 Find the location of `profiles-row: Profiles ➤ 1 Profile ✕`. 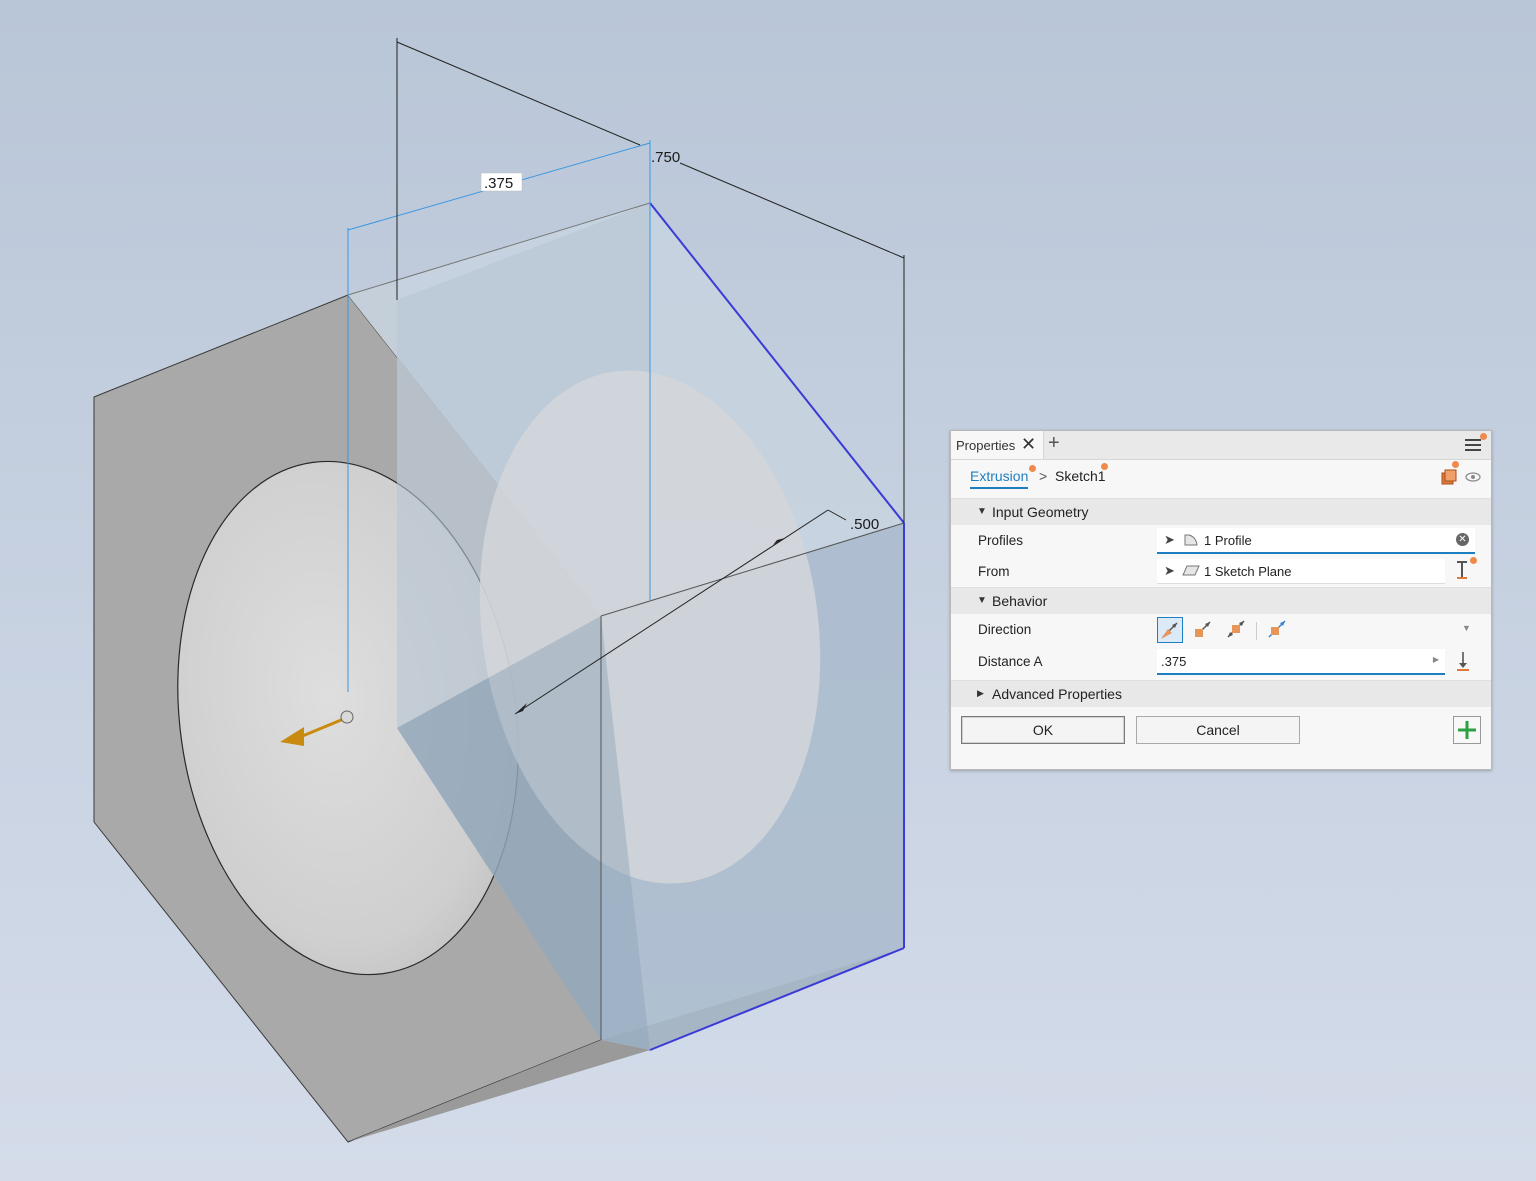

profiles-row: Profiles ➤ 1 Profile ✕ is located at coordinates (1221, 540).